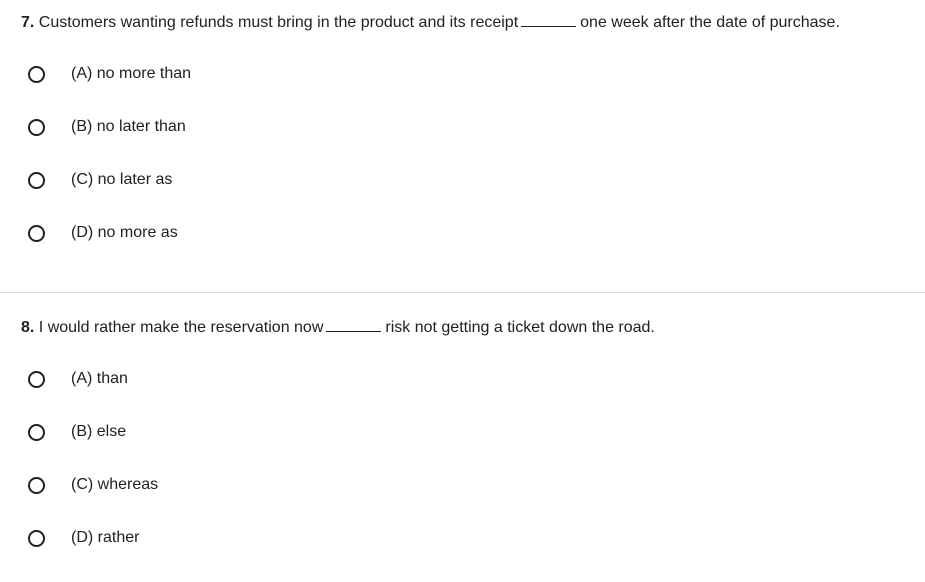  What do you see at coordinates (99, 378) in the screenshot?
I see `option-label: (A) than` at bounding box center [99, 378].